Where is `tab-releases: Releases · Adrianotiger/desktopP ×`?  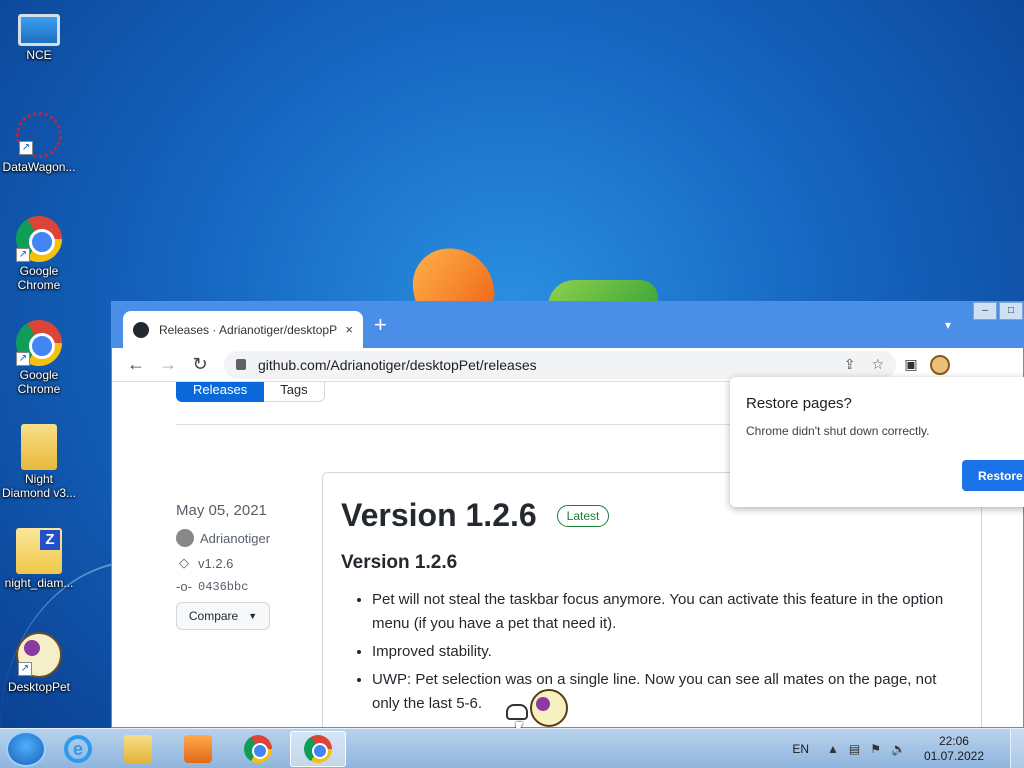
tab-releases: Releases · Adrianotiger/desktopP × is located at coordinates (243, 329).